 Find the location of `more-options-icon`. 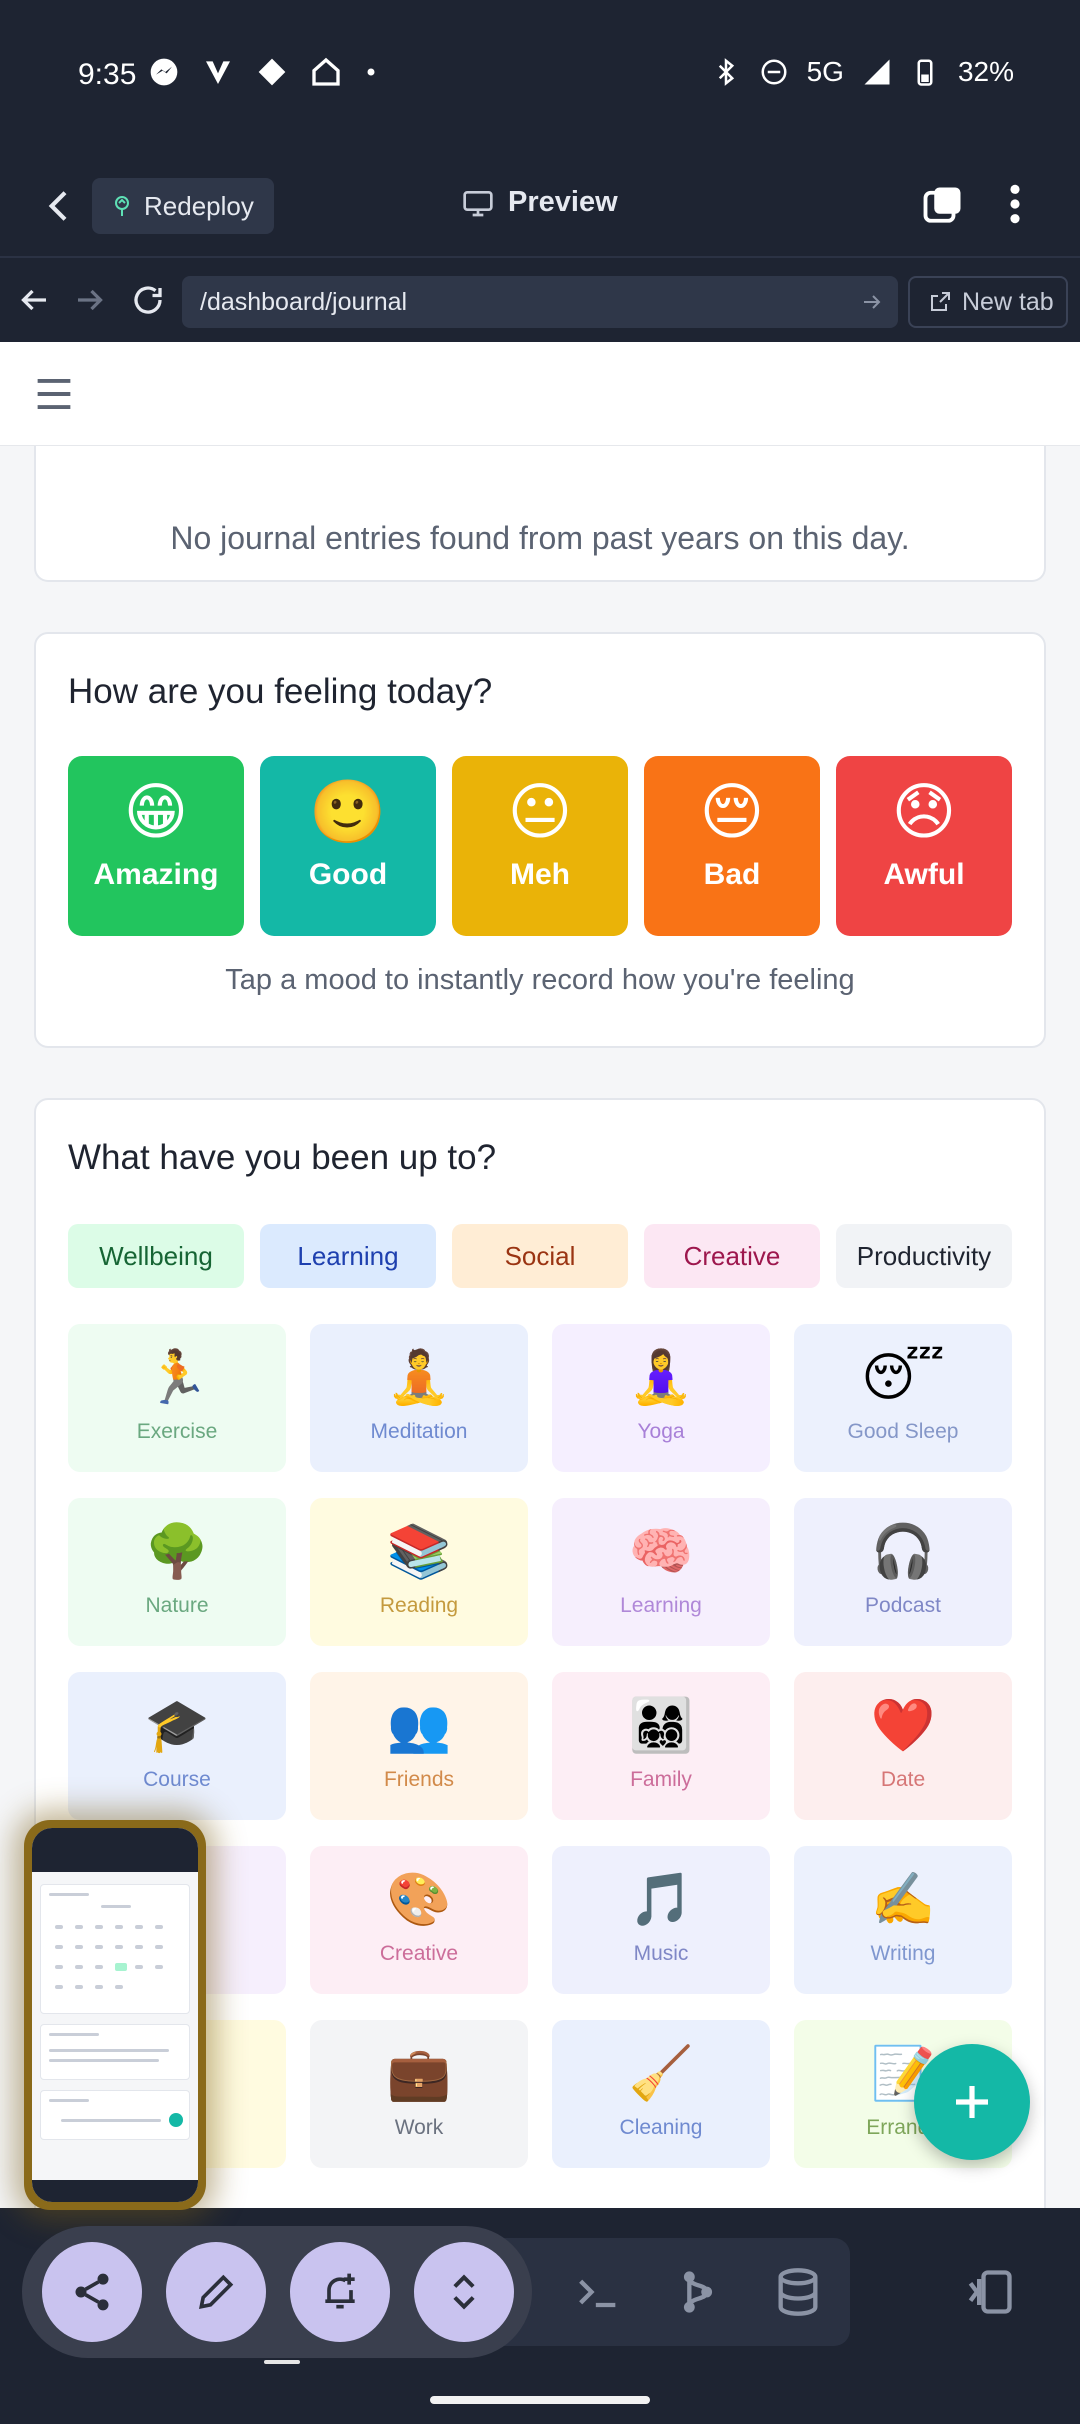

more-options-icon is located at coordinates (1015, 204).